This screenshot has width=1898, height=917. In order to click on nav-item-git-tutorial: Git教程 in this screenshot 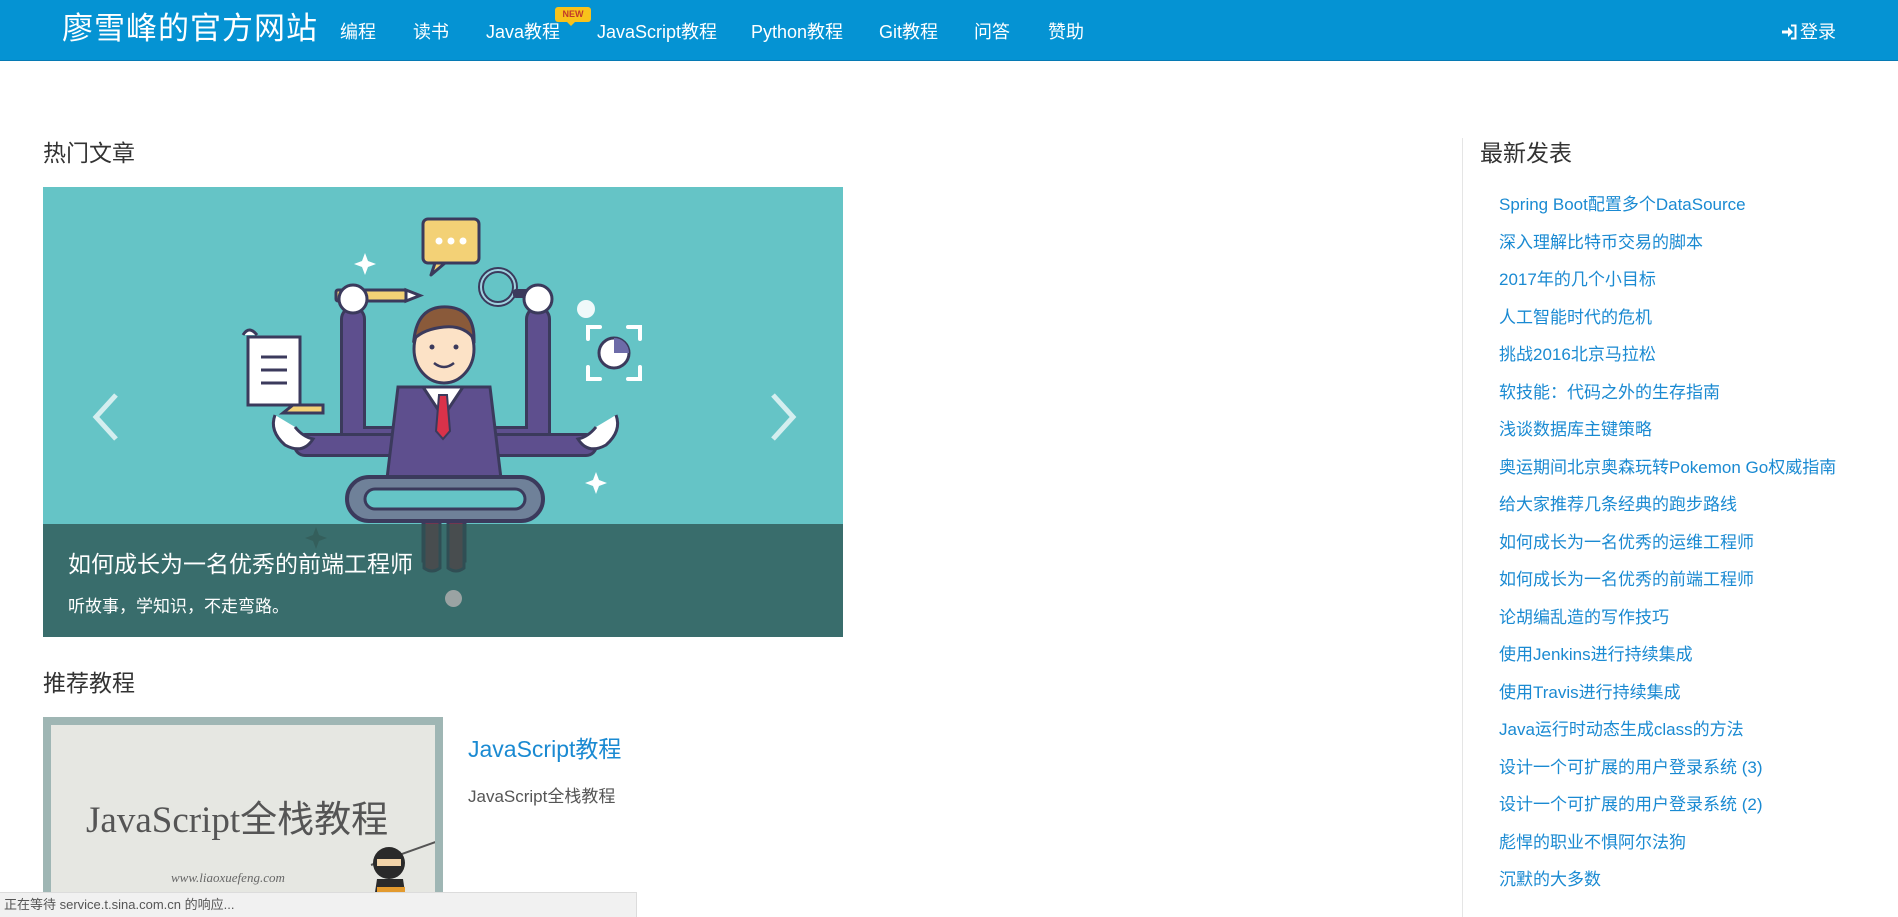, I will do `click(908, 32)`.